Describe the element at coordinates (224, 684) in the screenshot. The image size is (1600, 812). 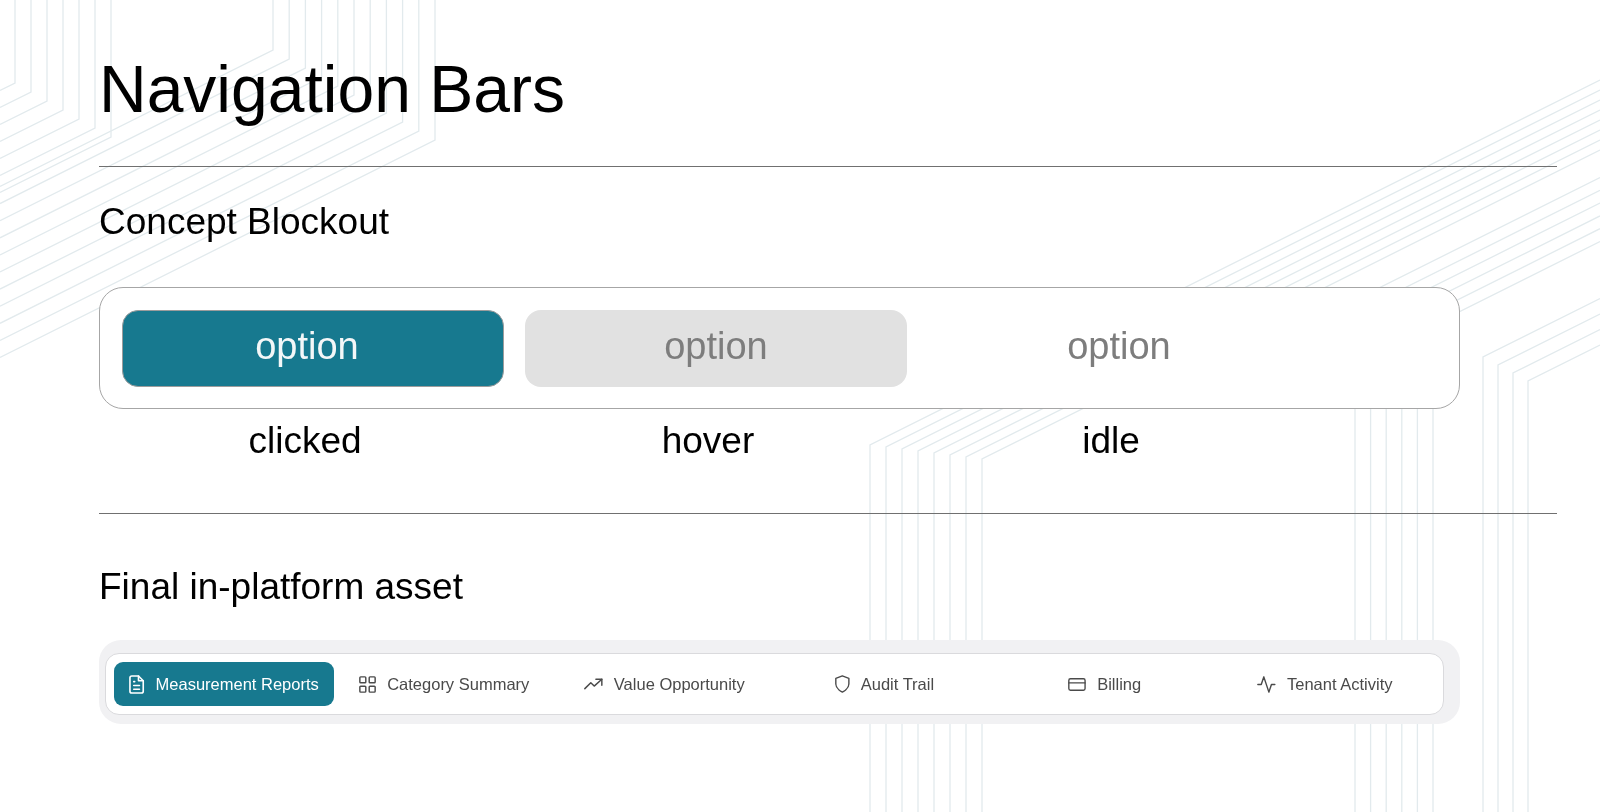
I see `nav-tab: Measurement Reports` at that location.